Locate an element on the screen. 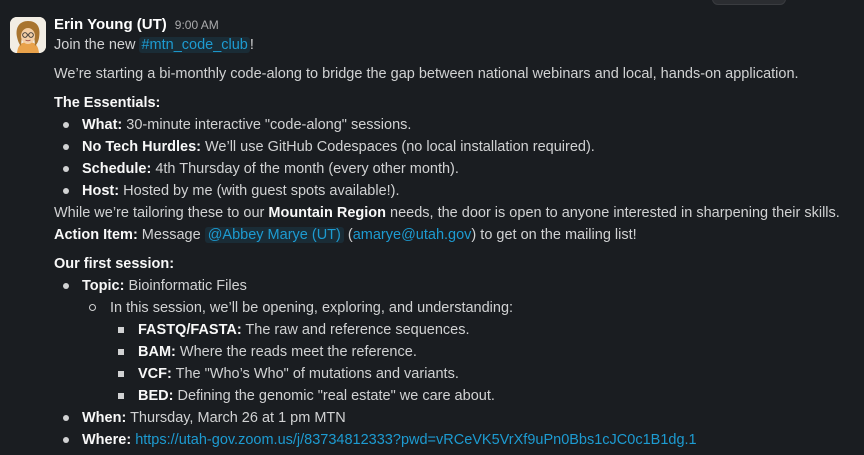  author-name: Erin Young (UT) is located at coordinates (110, 24).